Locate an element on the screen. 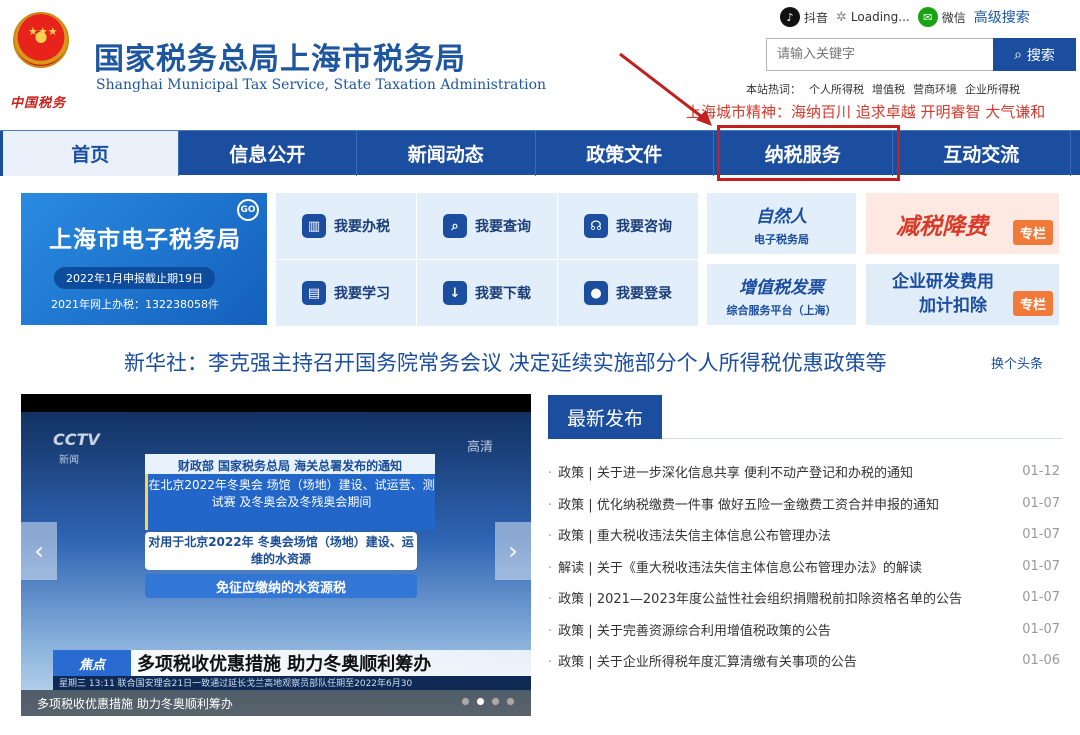  nav-news: 新闻动态 is located at coordinates (446, 153).